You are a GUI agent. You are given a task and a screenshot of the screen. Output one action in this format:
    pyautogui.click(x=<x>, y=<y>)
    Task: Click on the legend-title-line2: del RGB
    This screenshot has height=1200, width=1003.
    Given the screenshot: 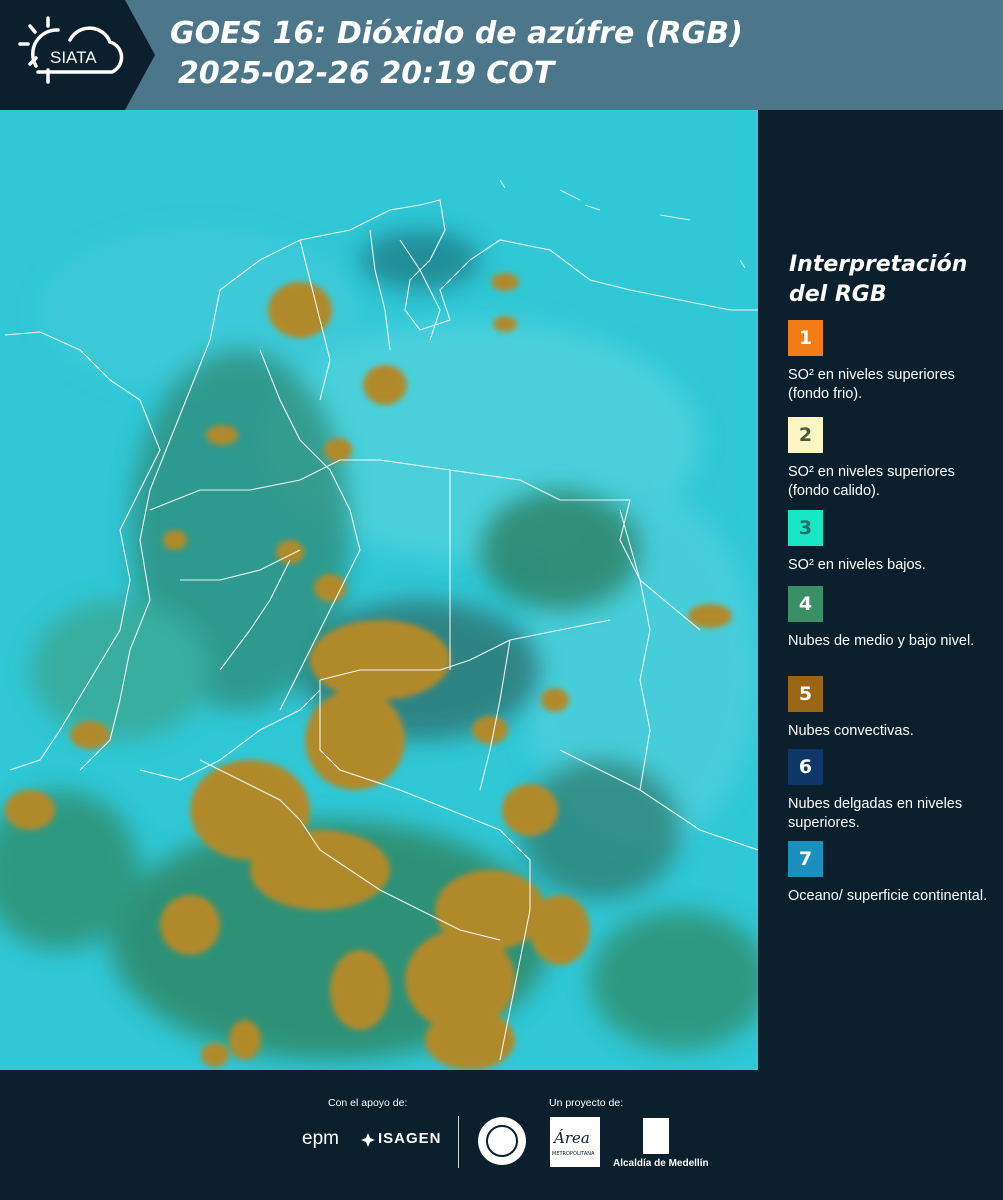 What is the action you would take?
    pyautogui.click(x=838, y=294)
    